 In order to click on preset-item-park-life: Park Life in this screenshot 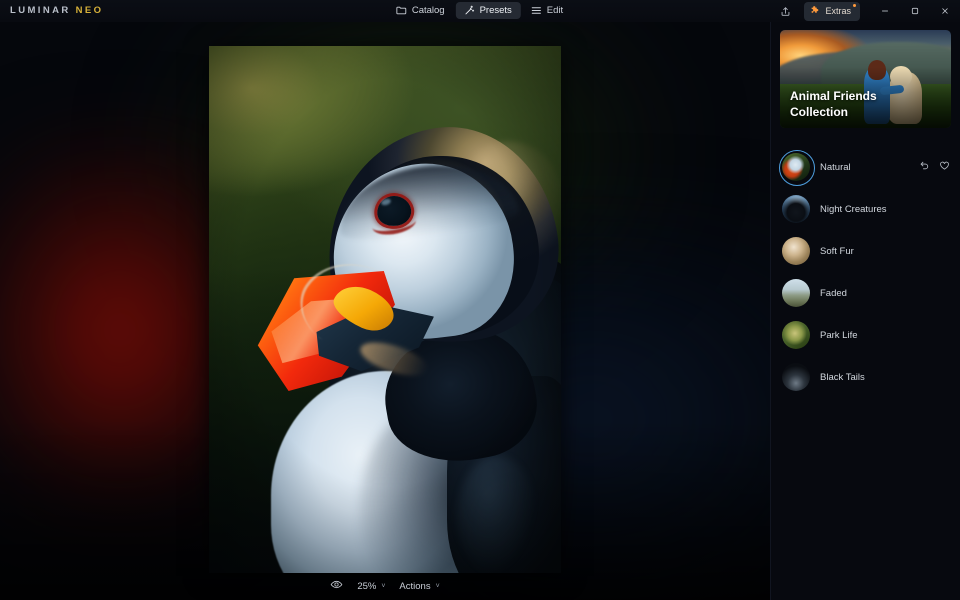, I will do `click(865, 335)`.